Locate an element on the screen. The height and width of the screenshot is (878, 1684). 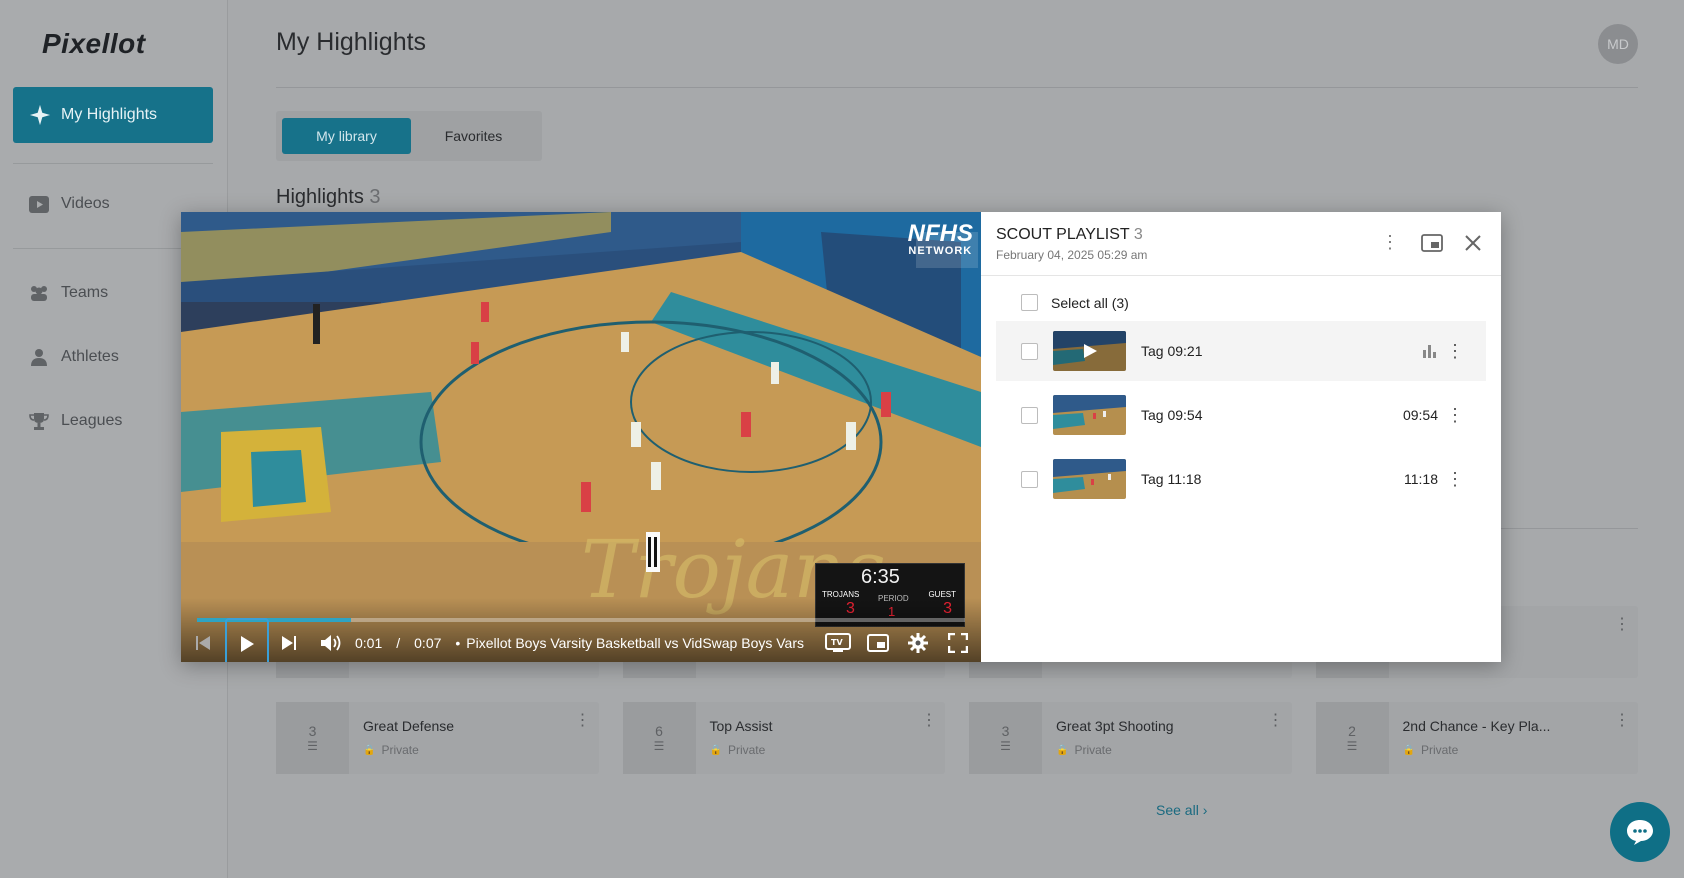
play-icon is located at coordinates (247, 644).